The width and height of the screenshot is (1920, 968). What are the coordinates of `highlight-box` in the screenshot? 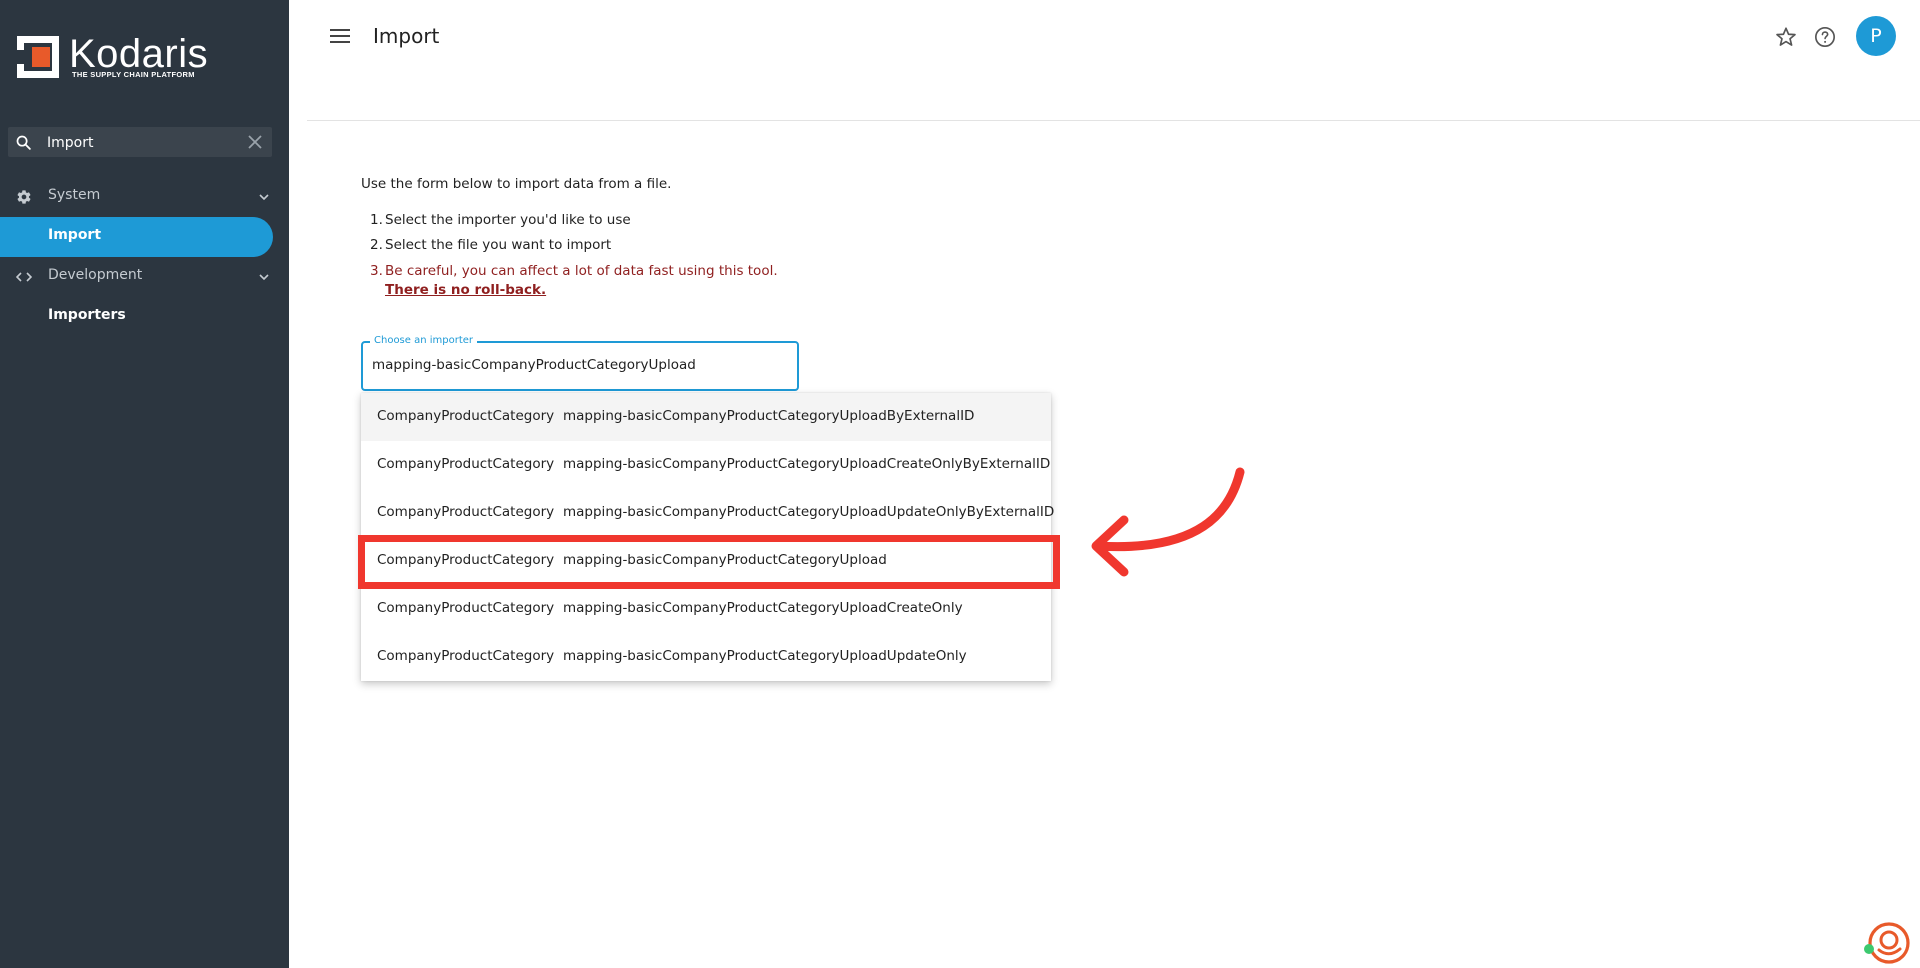 It's located at (709, 562).